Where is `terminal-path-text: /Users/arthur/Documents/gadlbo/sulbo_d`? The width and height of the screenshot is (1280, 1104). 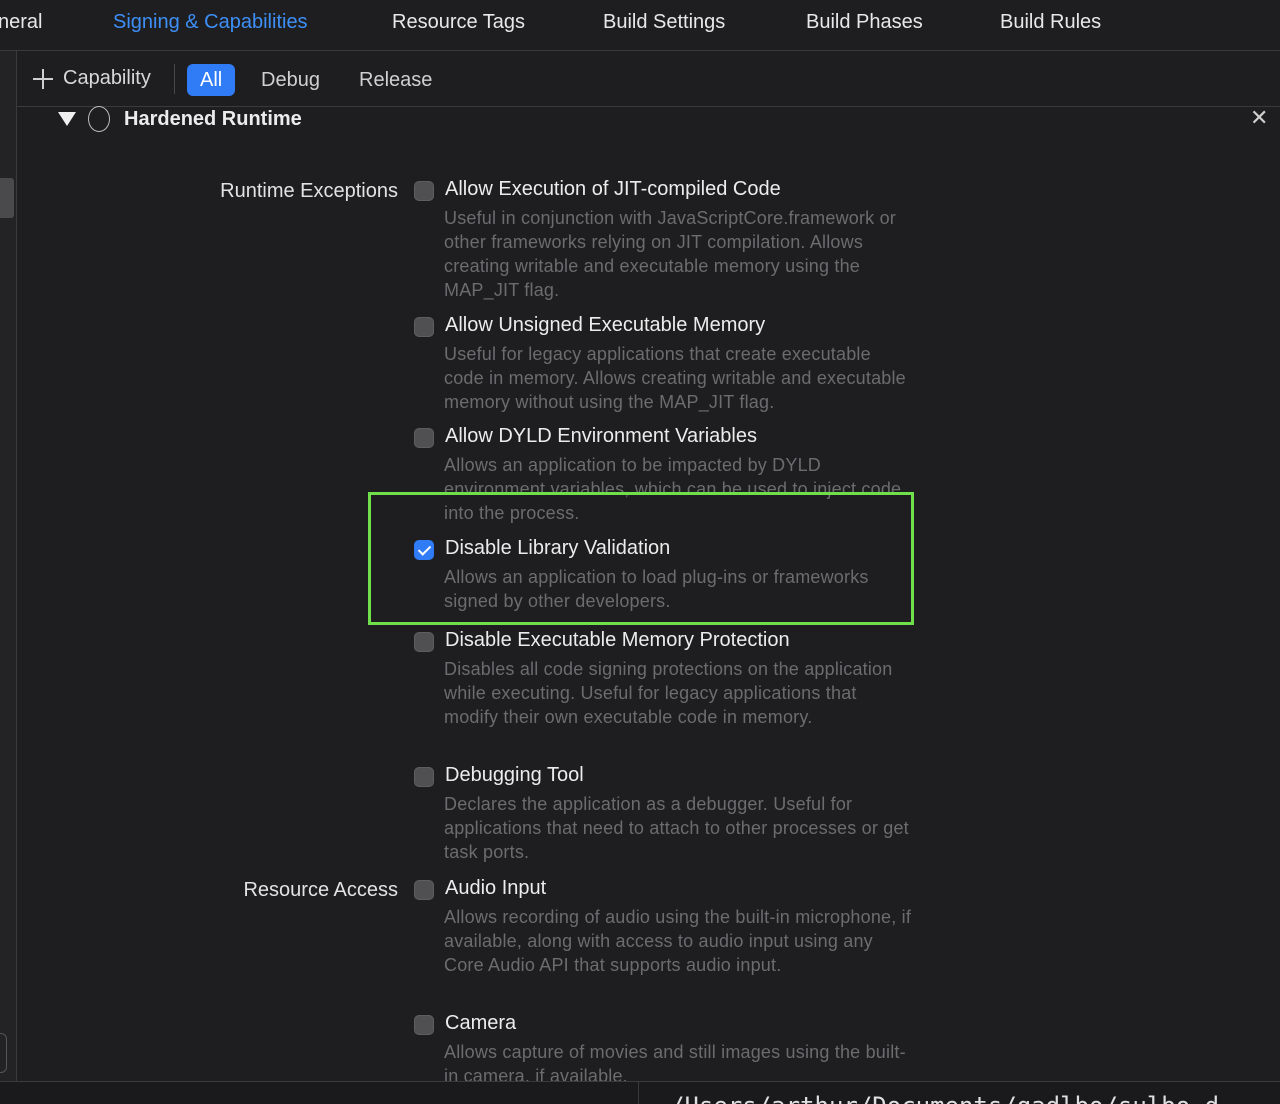 terminal-path-text: /Users/arthur/Documents/gadlbo/sulbo_d is located at coordinates (944, 1098).